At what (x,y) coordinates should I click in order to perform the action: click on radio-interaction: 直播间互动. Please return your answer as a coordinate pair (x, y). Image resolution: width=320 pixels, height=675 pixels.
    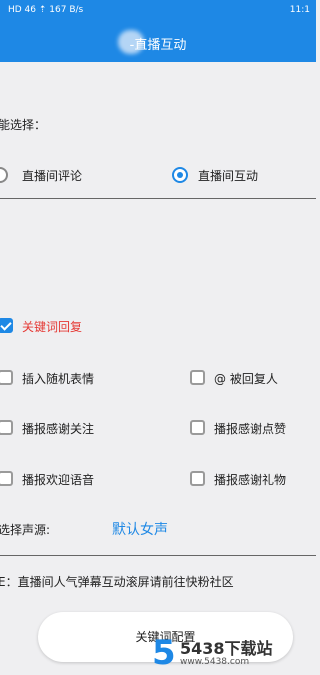
    Looking at the image, I should click on (237, 175).